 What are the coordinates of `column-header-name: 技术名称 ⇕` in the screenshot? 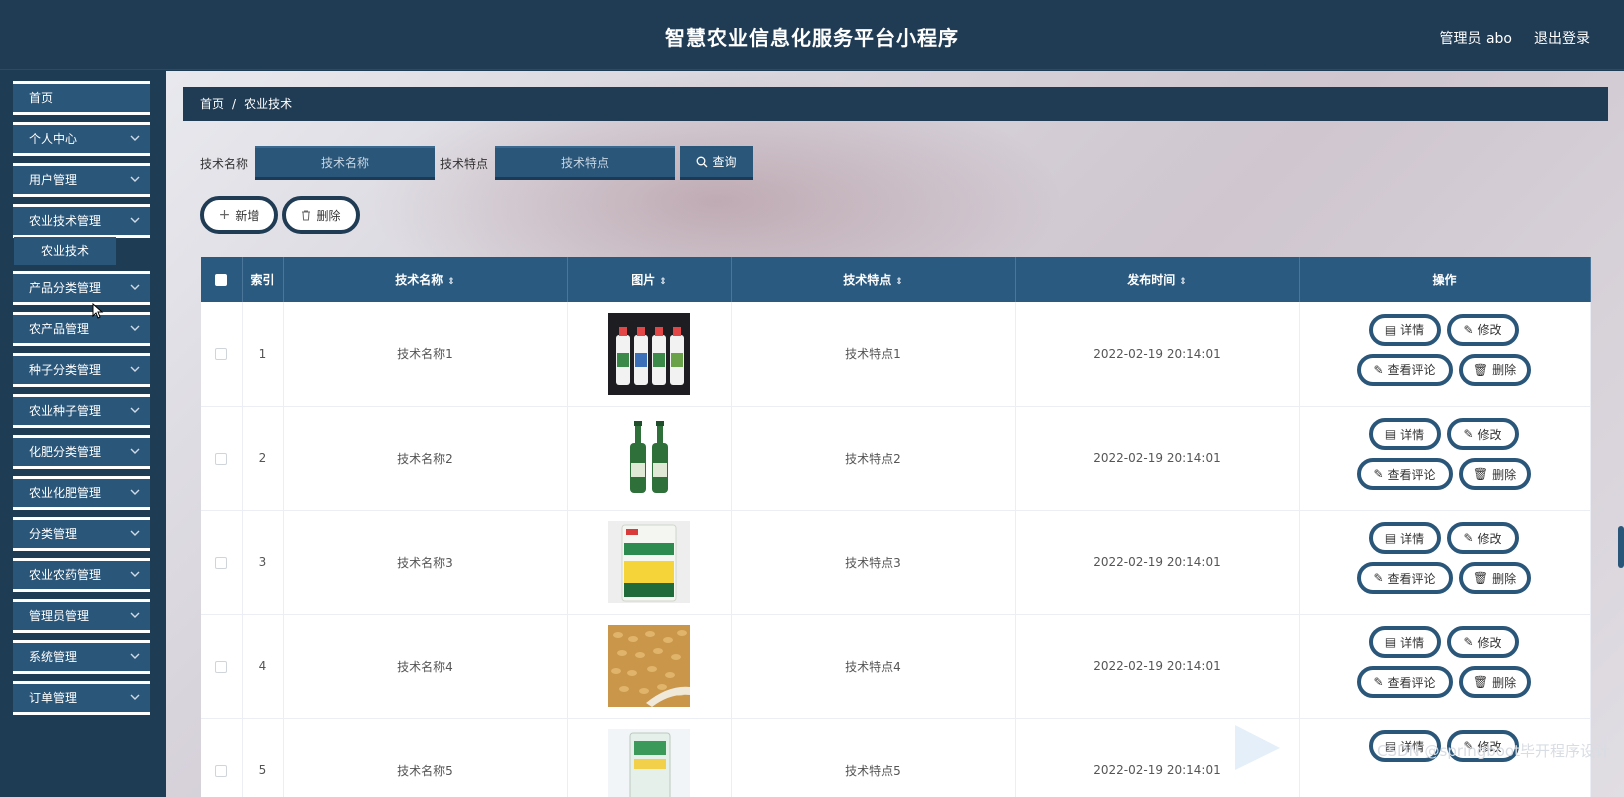 It's located at (425, 279).